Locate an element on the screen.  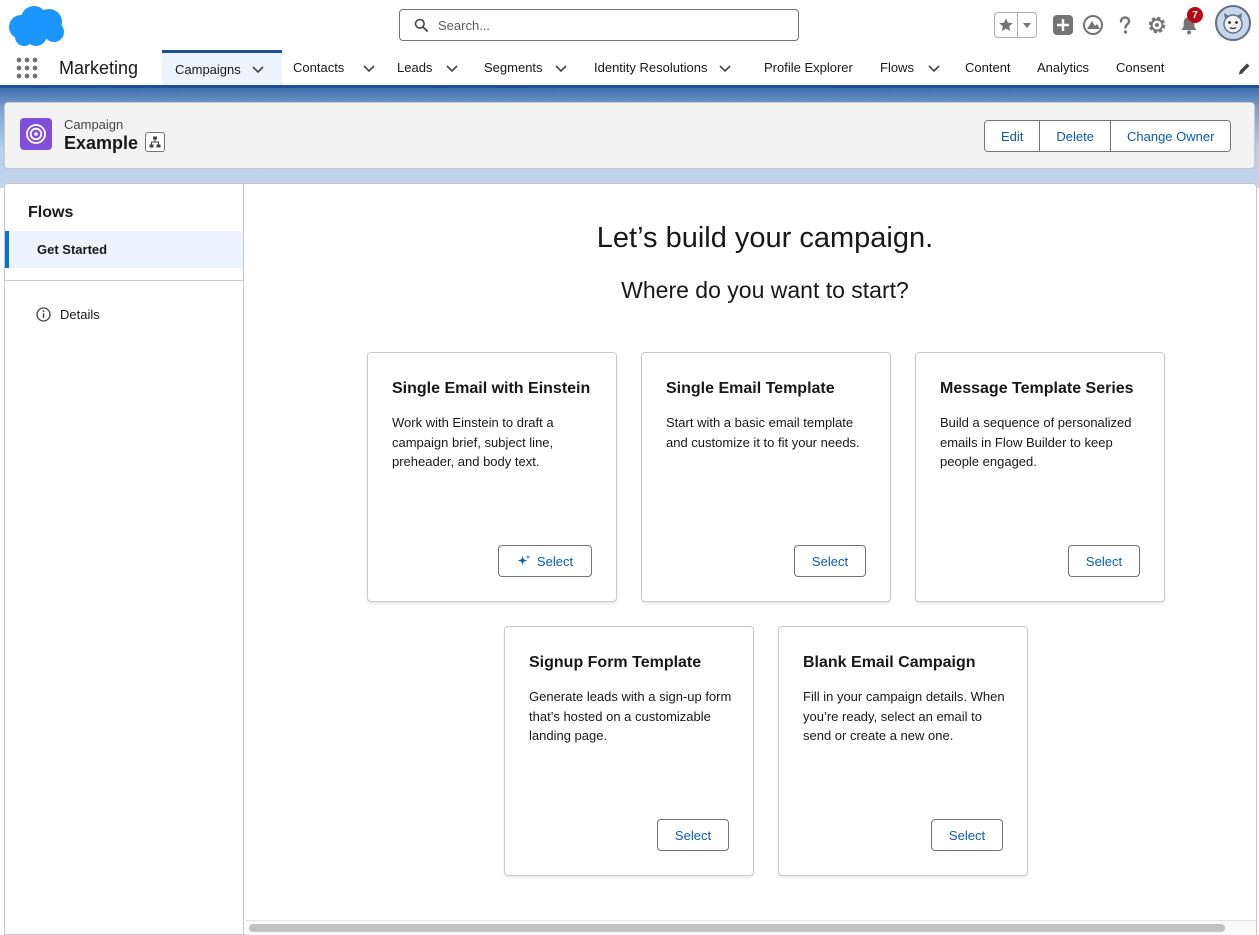
global-add-icon is located at coordinates (1063, 25).